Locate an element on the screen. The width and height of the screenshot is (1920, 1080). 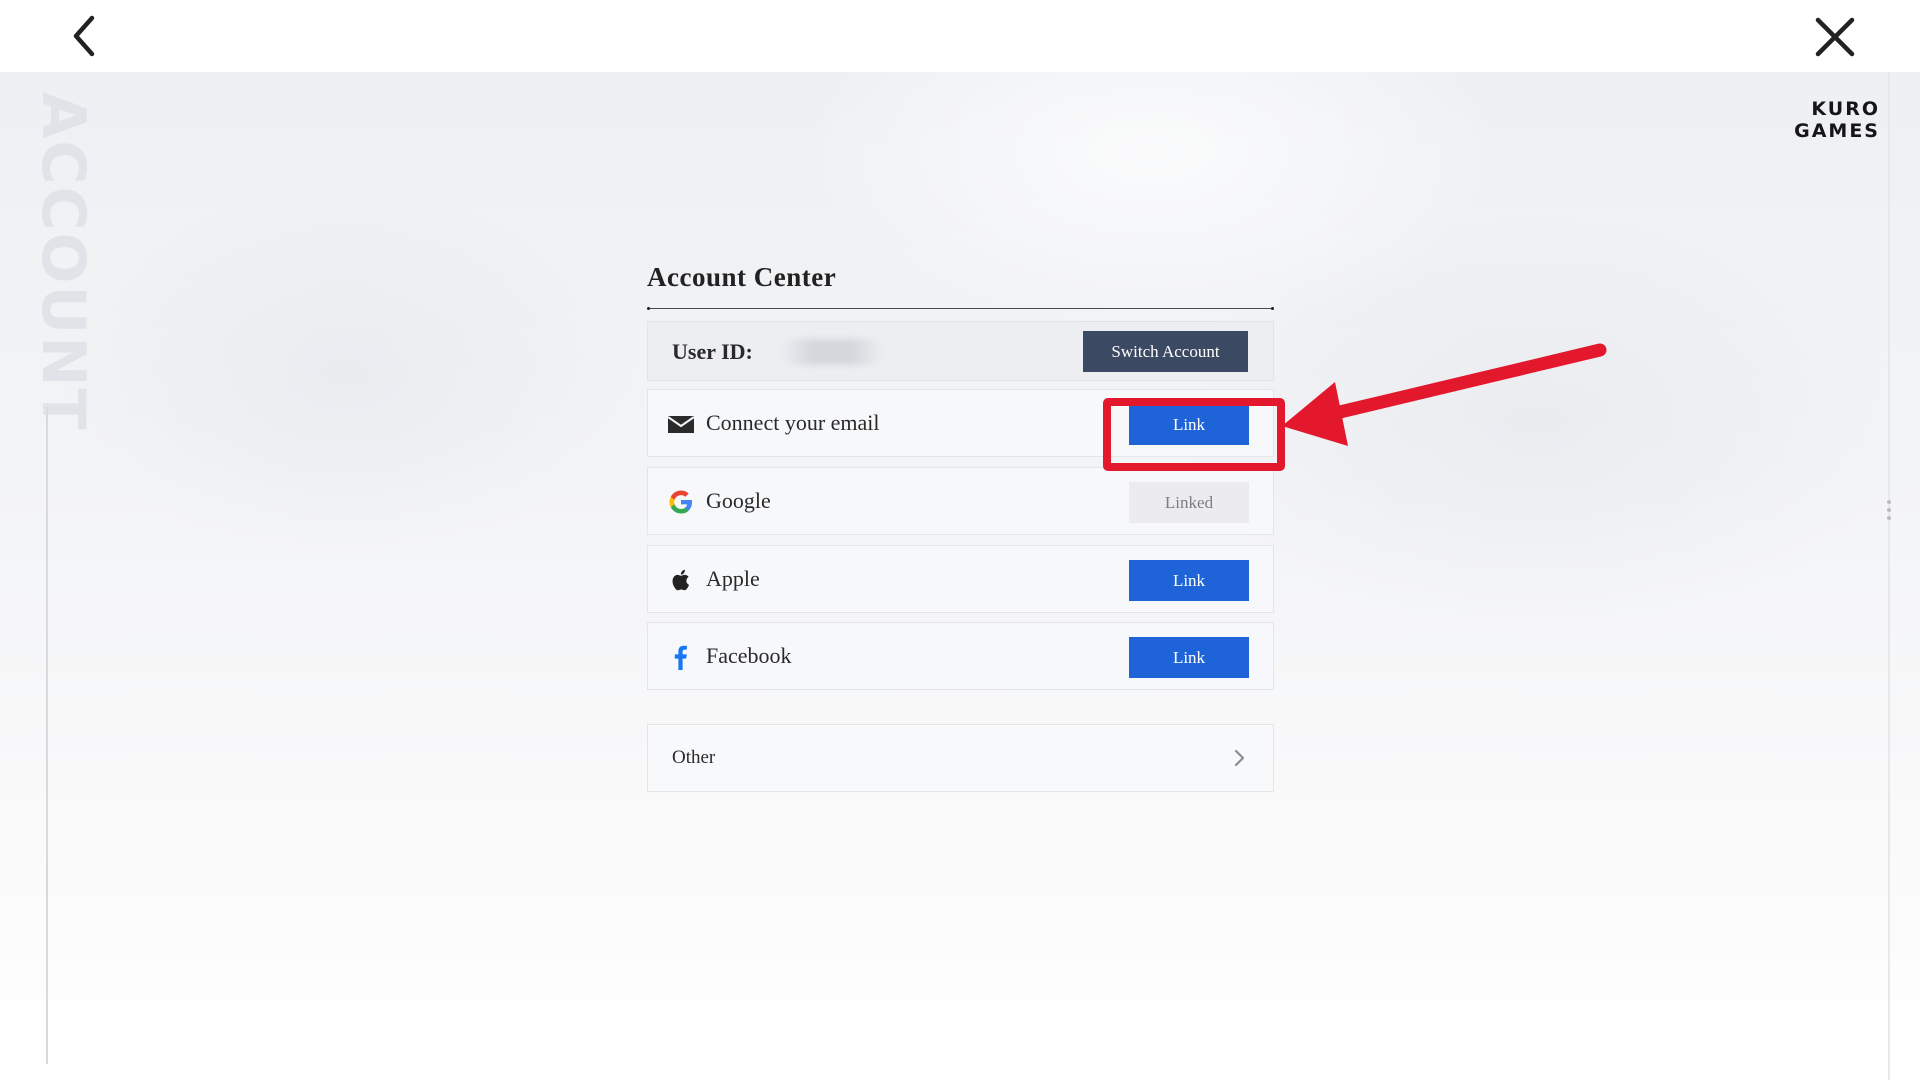
email-link-button: Link is located at coordinates (1189, 424).